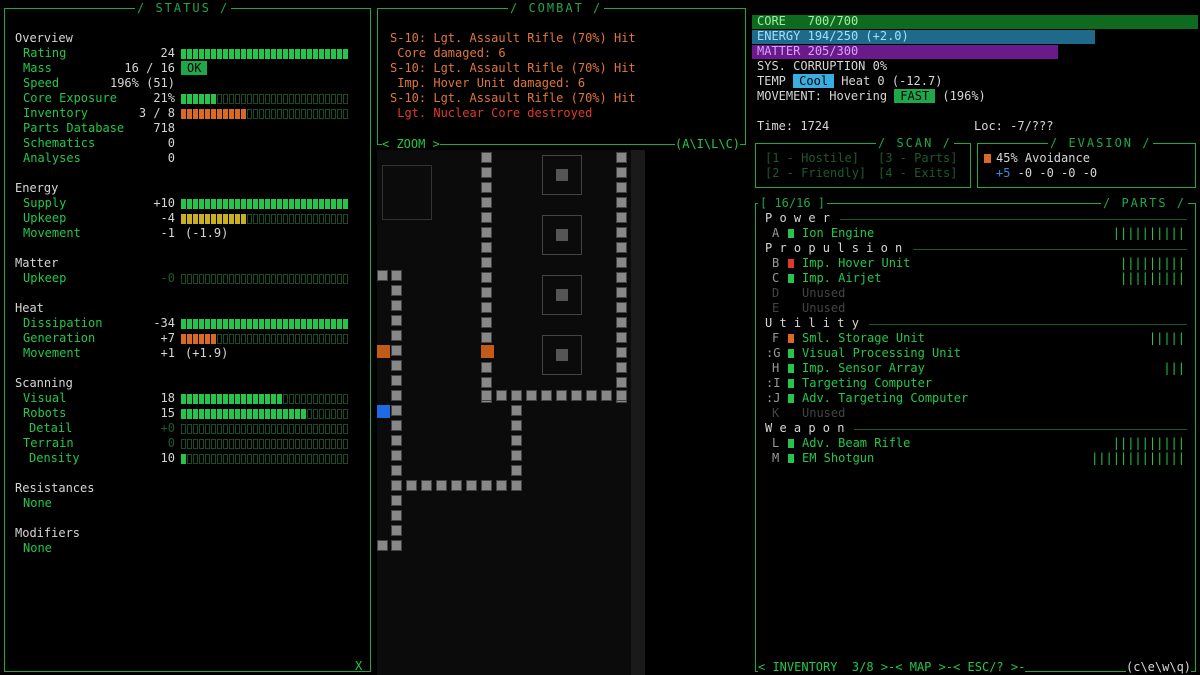 This screenshot has height=675, width=1200. I want to click on status-value: +0, so click(167, 428).